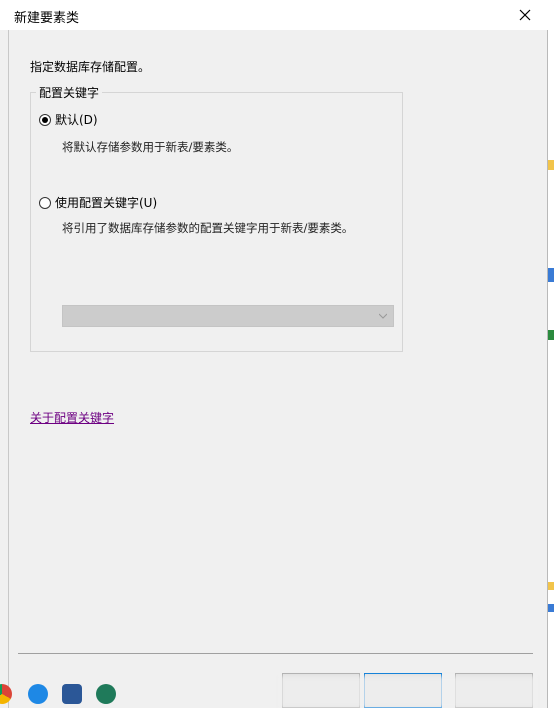 The image size is (554, 708). I want to click on close-button, so click(525, 15).